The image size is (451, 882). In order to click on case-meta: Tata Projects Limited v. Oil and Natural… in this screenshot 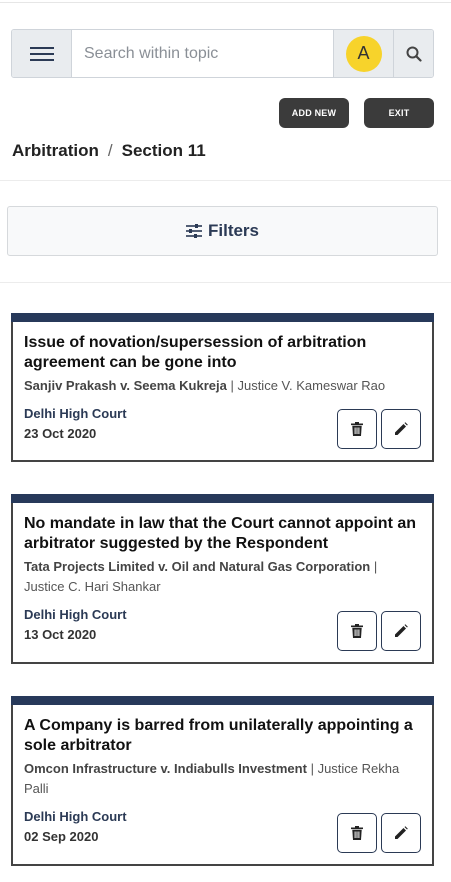, I will do `click(222, 577)`.